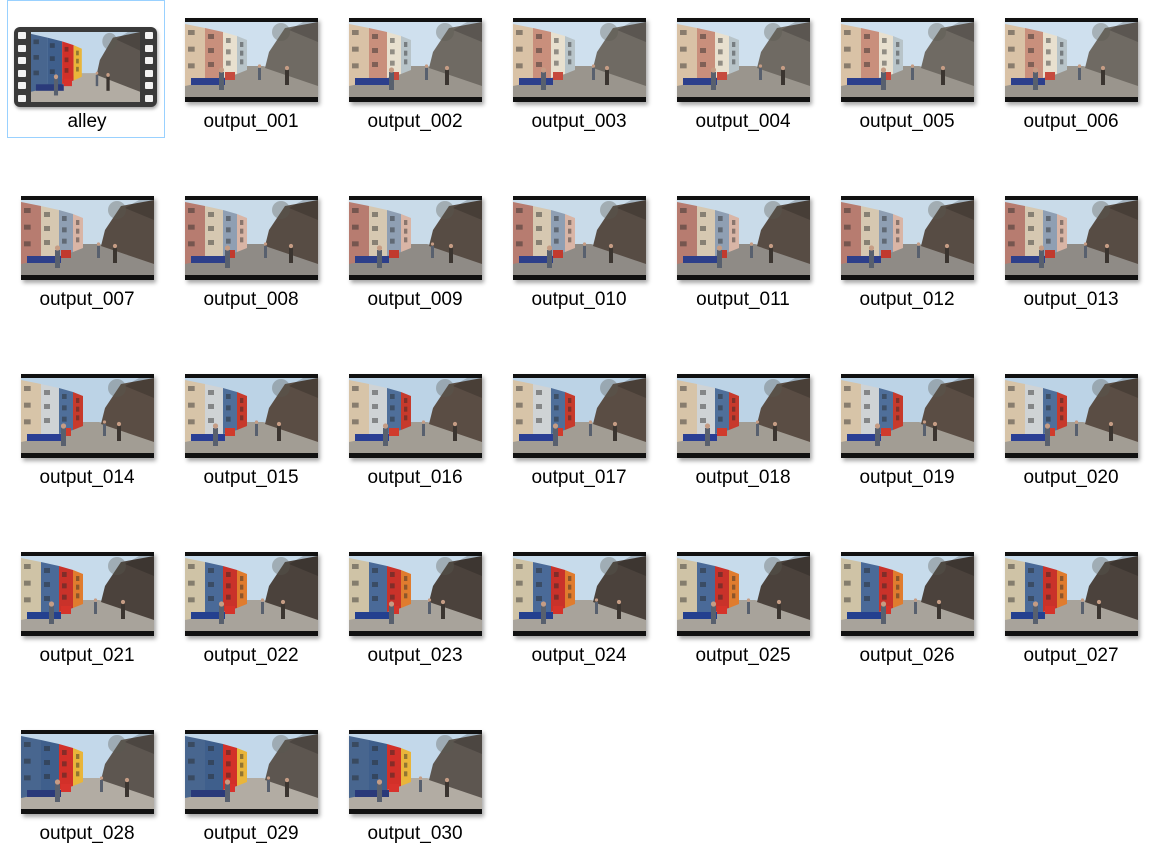  I want to click on image-file-item: output_012, so click(906, 247).